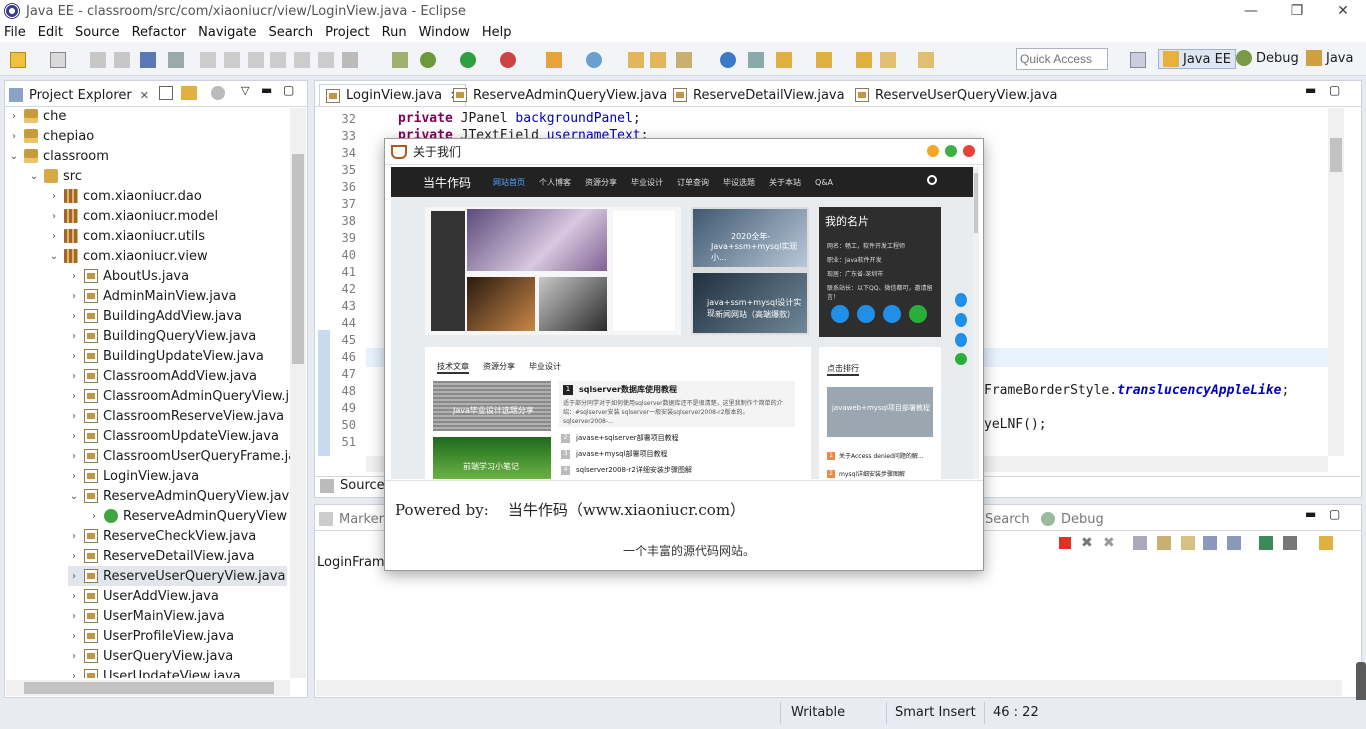 The height and width of the screenshot is (729, 1366). What do you see at coordinates (864, 60) in the screenshot?
I see `last-edit-location-icon` at bounding box center [864, 60].